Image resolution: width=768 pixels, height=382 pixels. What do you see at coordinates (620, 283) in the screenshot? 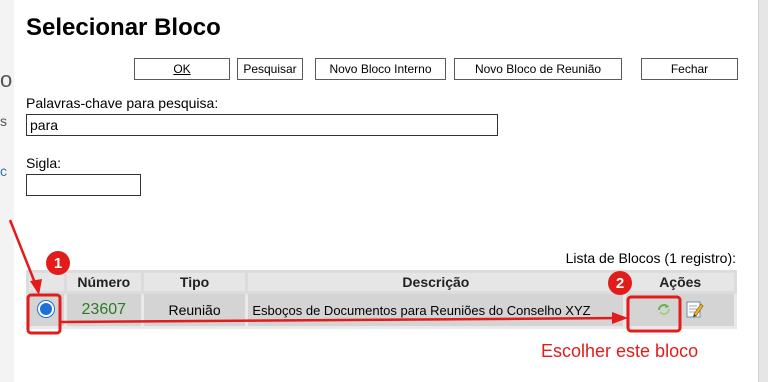
I see `step-badge-2: 2` at bounding box center [620, 283].